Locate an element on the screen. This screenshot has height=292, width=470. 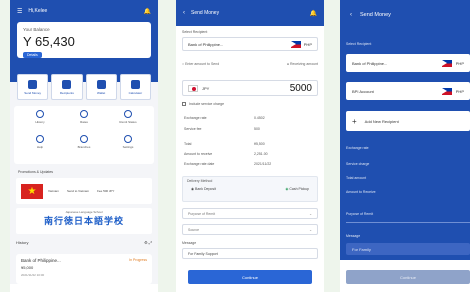
mode-receive-radio: ● Receiving amount is located at coordinates (302, 64).